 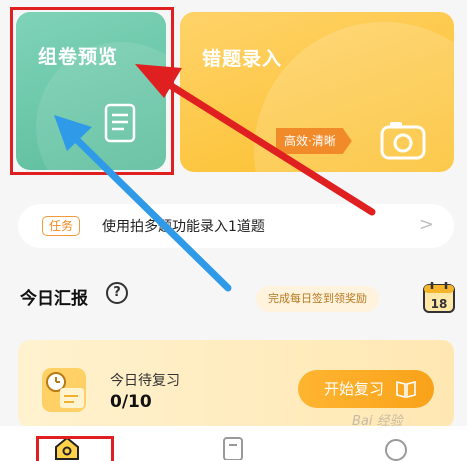 What do you see at coordinates (183, 227) in the screenshot?
I see `task-text: 使用拍多题功能录入1道题` at bounding box center [183, 227].